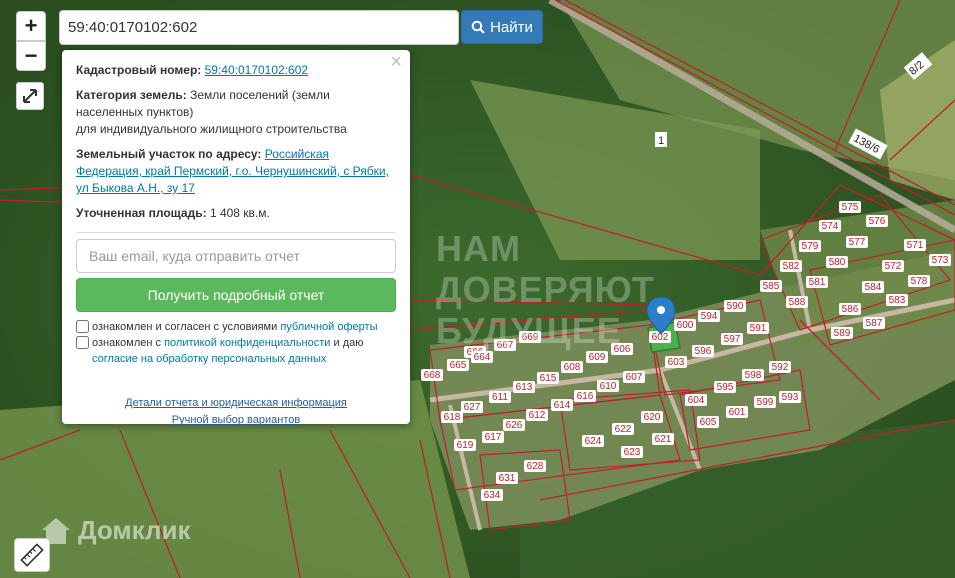  What do you see at coordinates (141, 213) in the screenshot?
I see `area-label: Уточненная площадь:` at bounding box center [141, 213].